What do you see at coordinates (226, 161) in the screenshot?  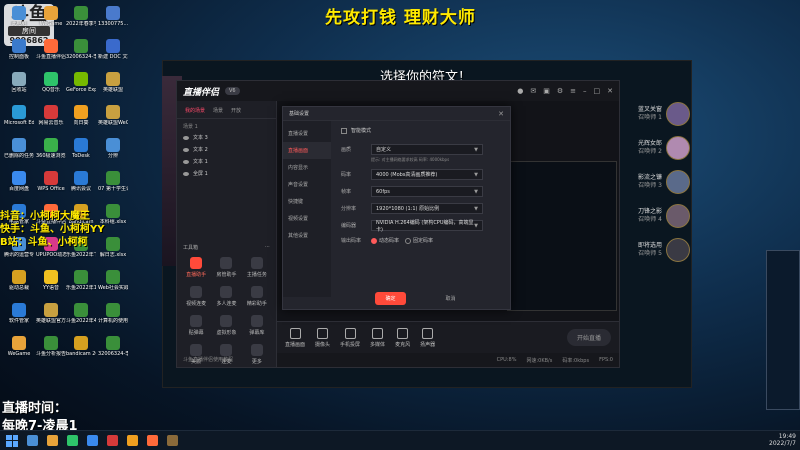 I see `source-item: 文本 1` at bounding box center [226, 161].